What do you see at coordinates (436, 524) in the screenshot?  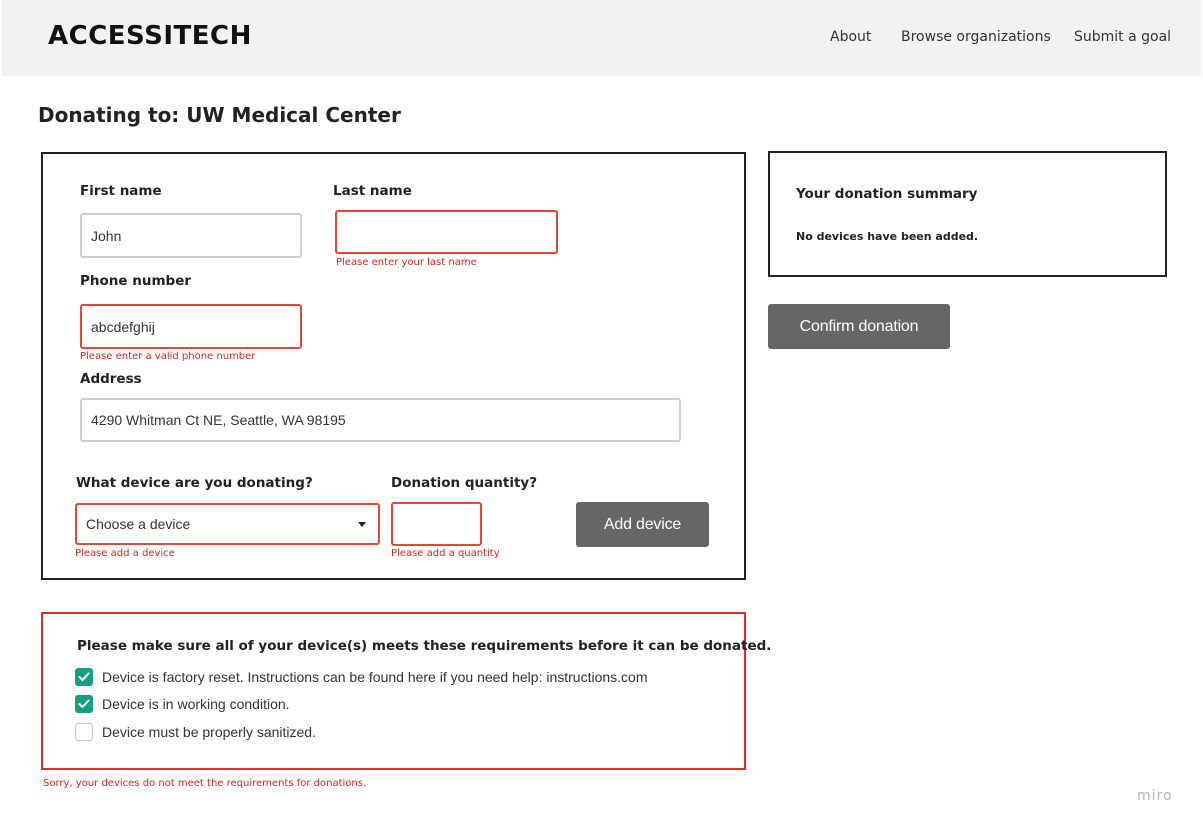 I see `quantity-input` at bounding box center [436, 524].